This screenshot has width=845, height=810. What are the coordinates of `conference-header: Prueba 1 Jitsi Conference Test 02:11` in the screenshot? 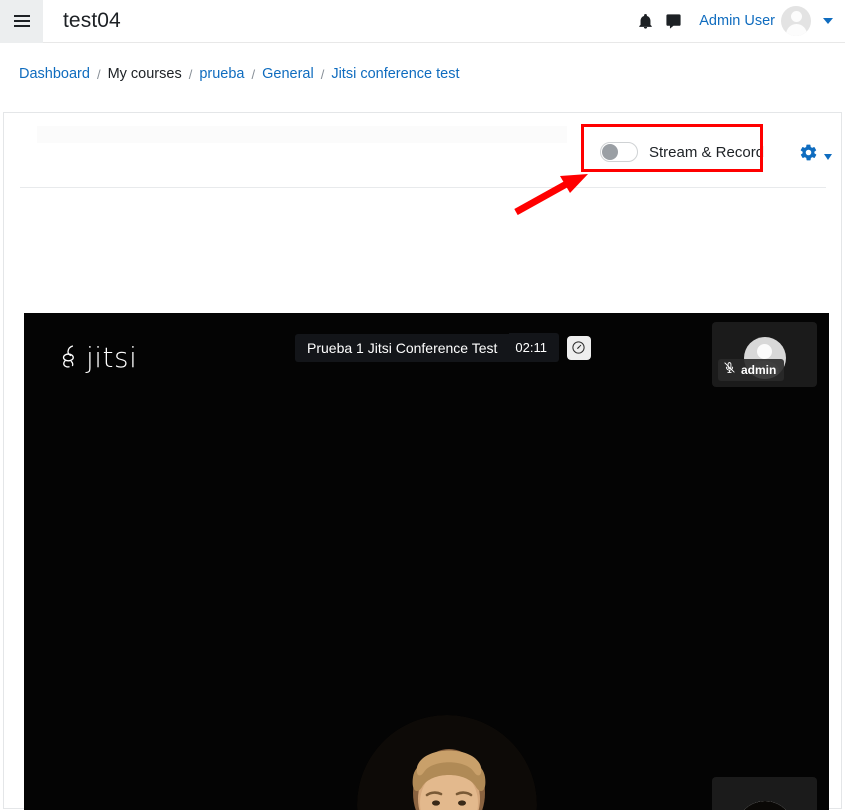 It's located at (443, 347).